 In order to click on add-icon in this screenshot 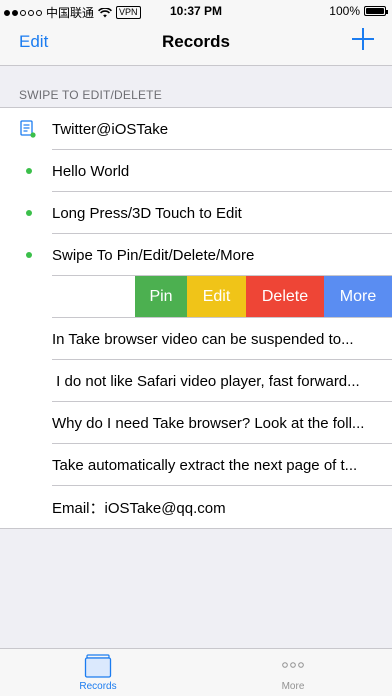, I will do `click(363, 39)`.